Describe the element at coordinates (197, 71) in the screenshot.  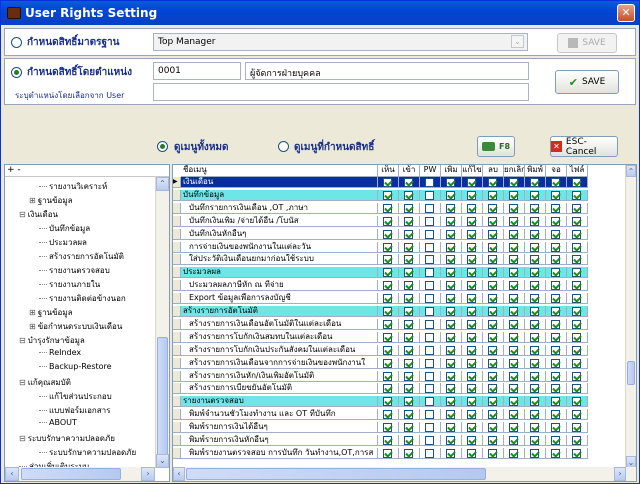
I see `position-code-field: 0001` at that location.